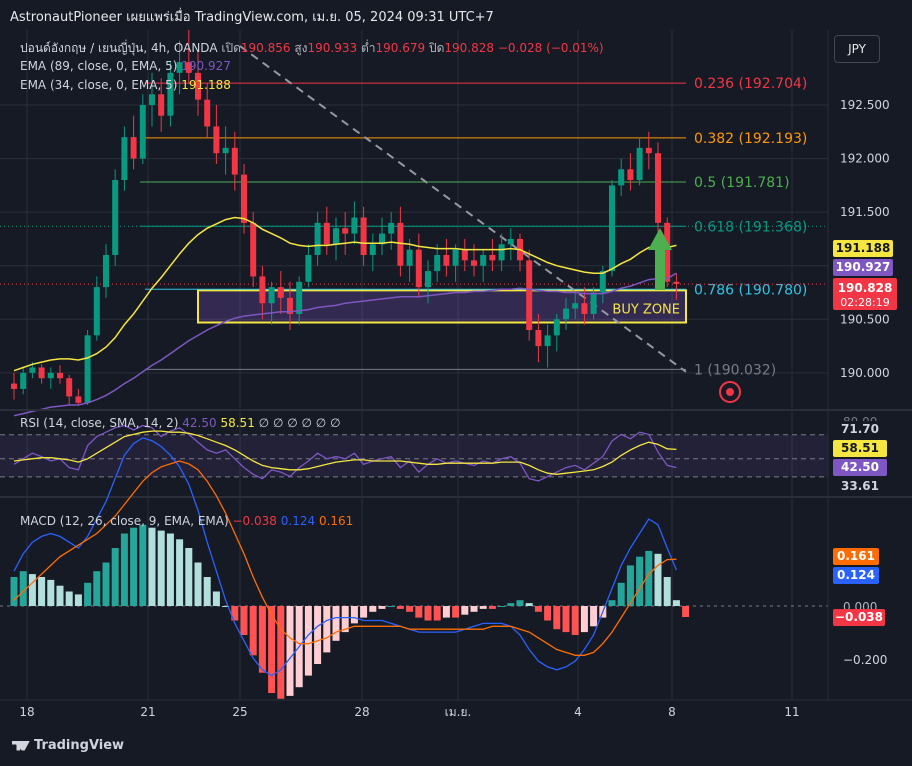 This screenshot has height=766, width=912. I want to click on ema34-legend: EMA (34, close, 0, EMA, 5) 191.188, so click(125, 85).